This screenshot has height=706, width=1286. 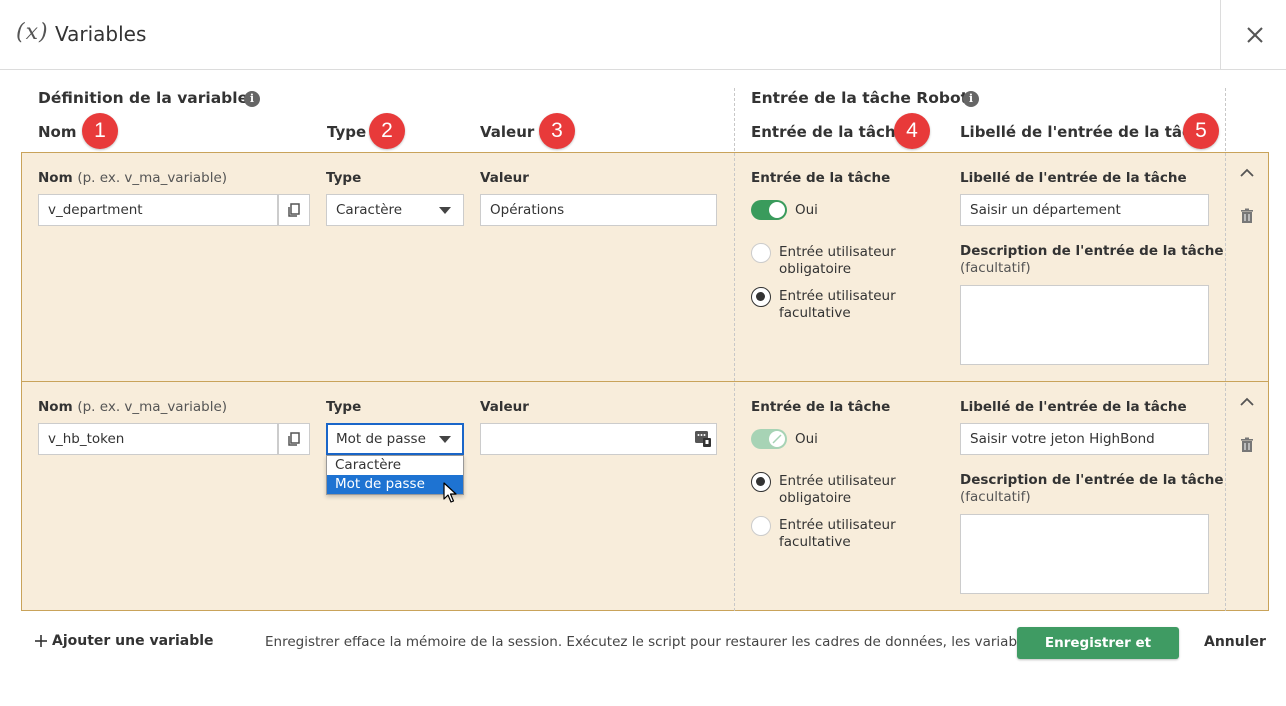 What do you see at coordinates (734, 349) in the screenshot?
I see `section-divider` at bounding box center [734, 349].